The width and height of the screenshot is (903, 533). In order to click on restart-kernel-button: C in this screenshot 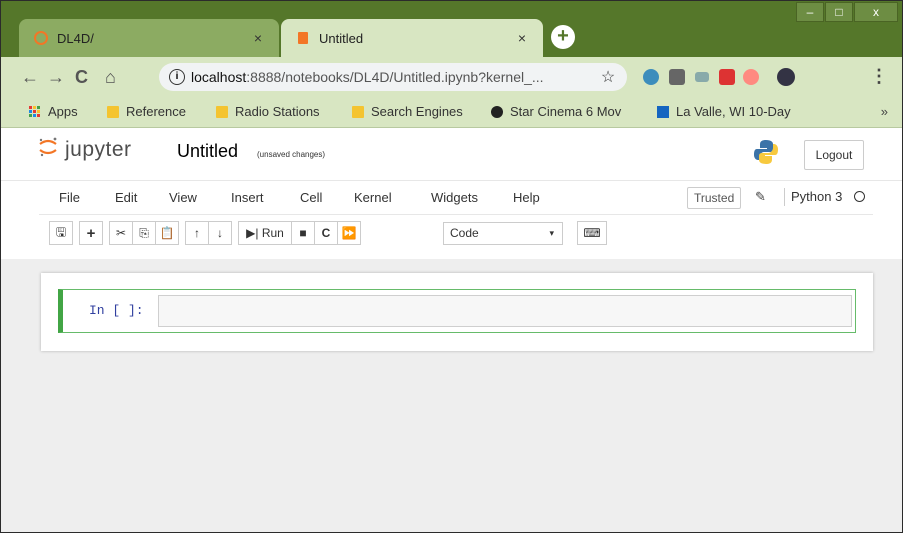, I will do `click(326, 233)`.